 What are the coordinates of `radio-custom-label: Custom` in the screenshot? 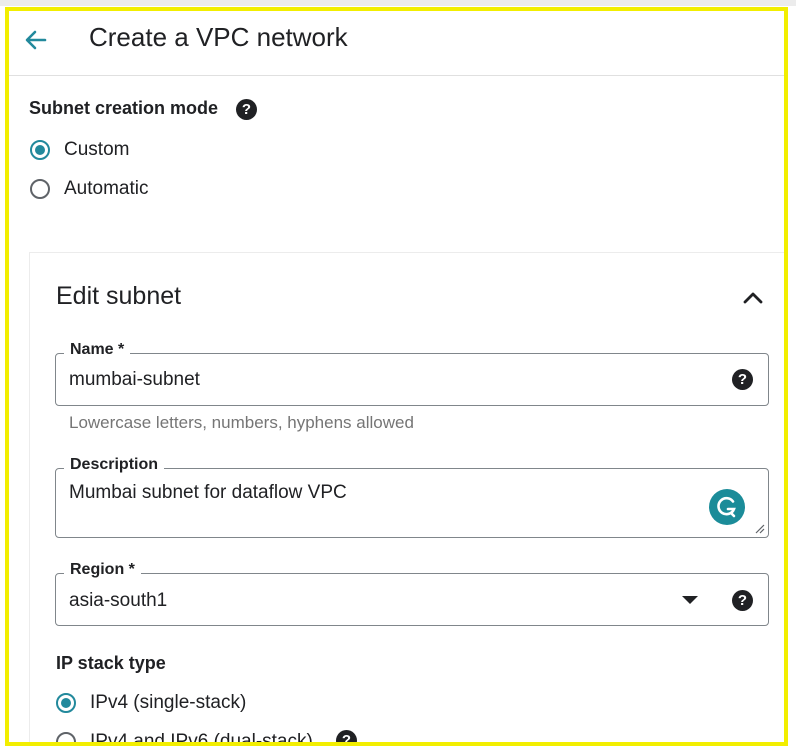 It's located at (97, 149).